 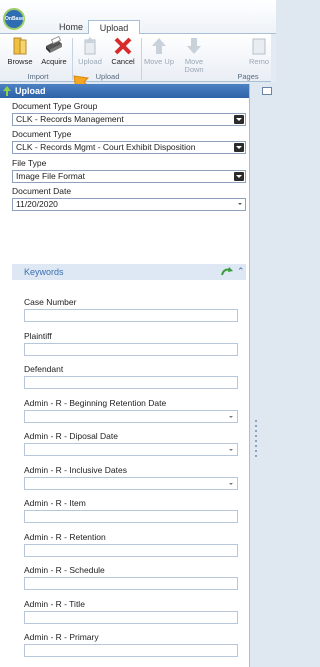 I want to click on file-type-select: Image File Format, so click(x=129, y=176).